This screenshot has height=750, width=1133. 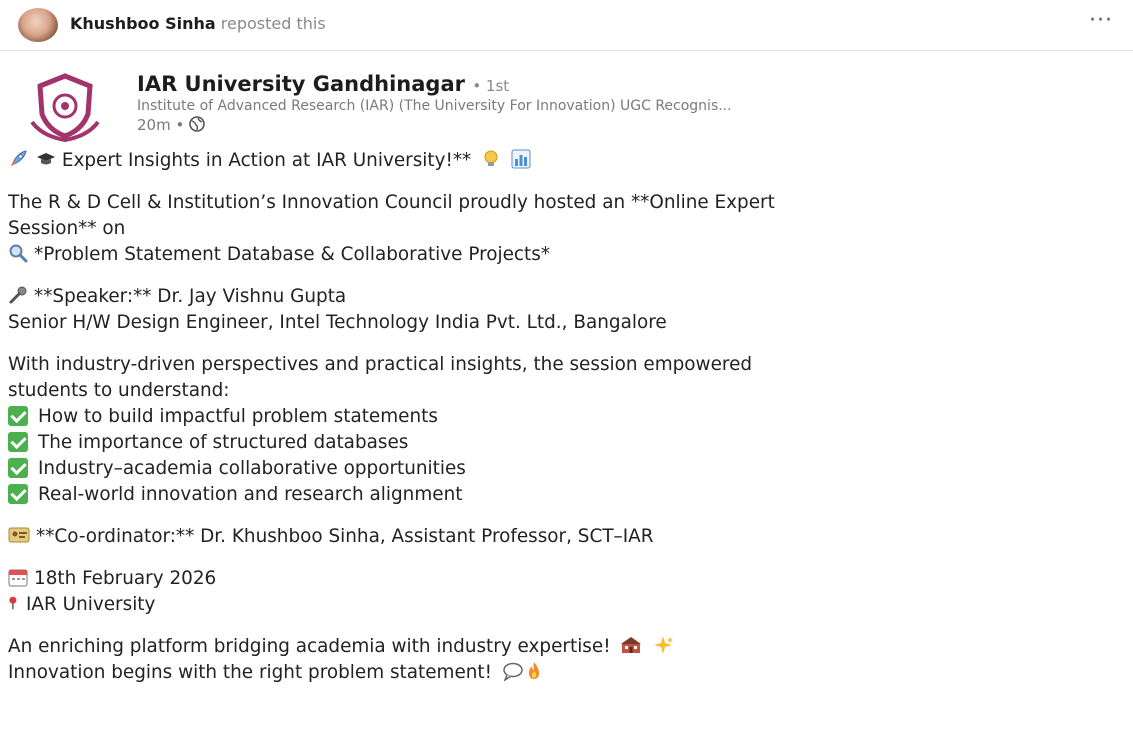 I want to click on globe-icon, so click(x=197, y=124).